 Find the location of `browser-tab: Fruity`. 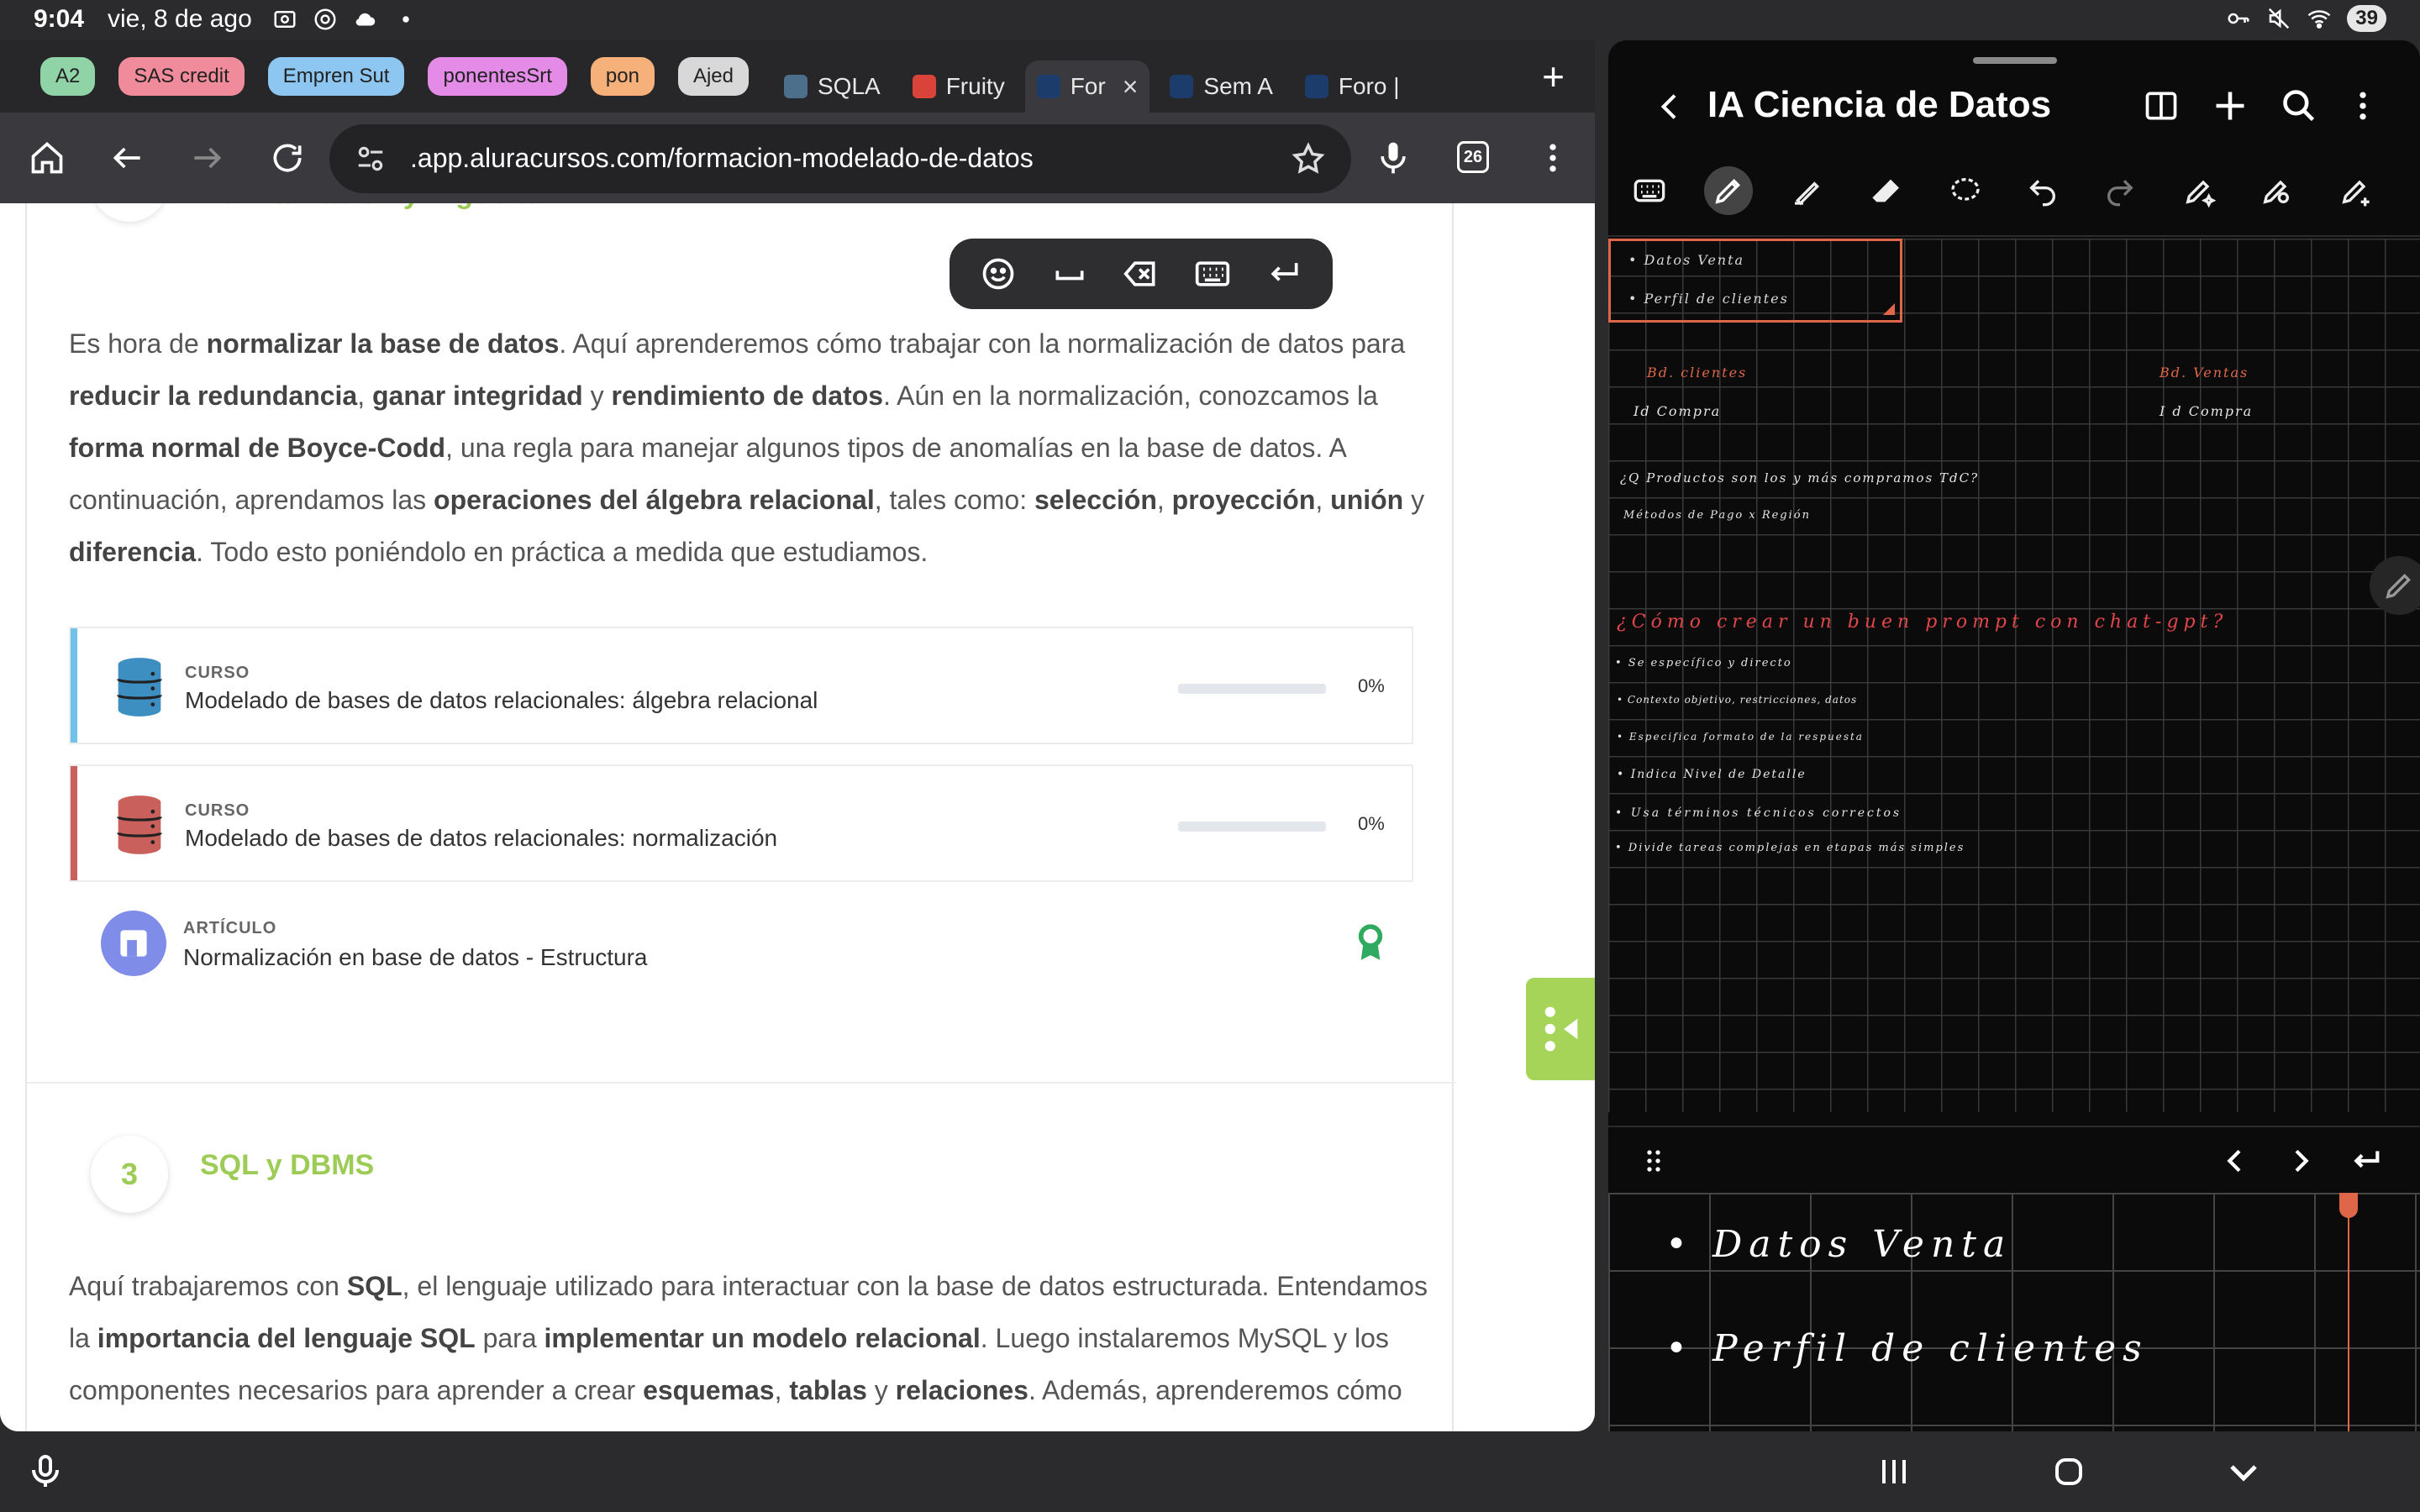

browser-tab: Fruity is located at coordinates (959, 86).